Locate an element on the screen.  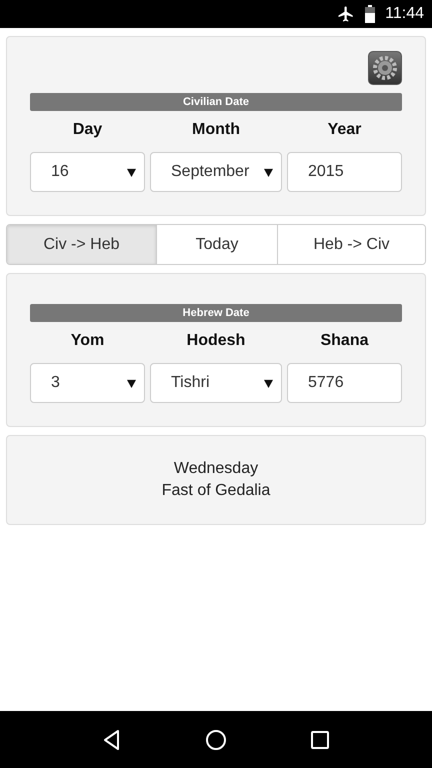
result-text: Fast of Gedalia is located at coordinates (216, 491).